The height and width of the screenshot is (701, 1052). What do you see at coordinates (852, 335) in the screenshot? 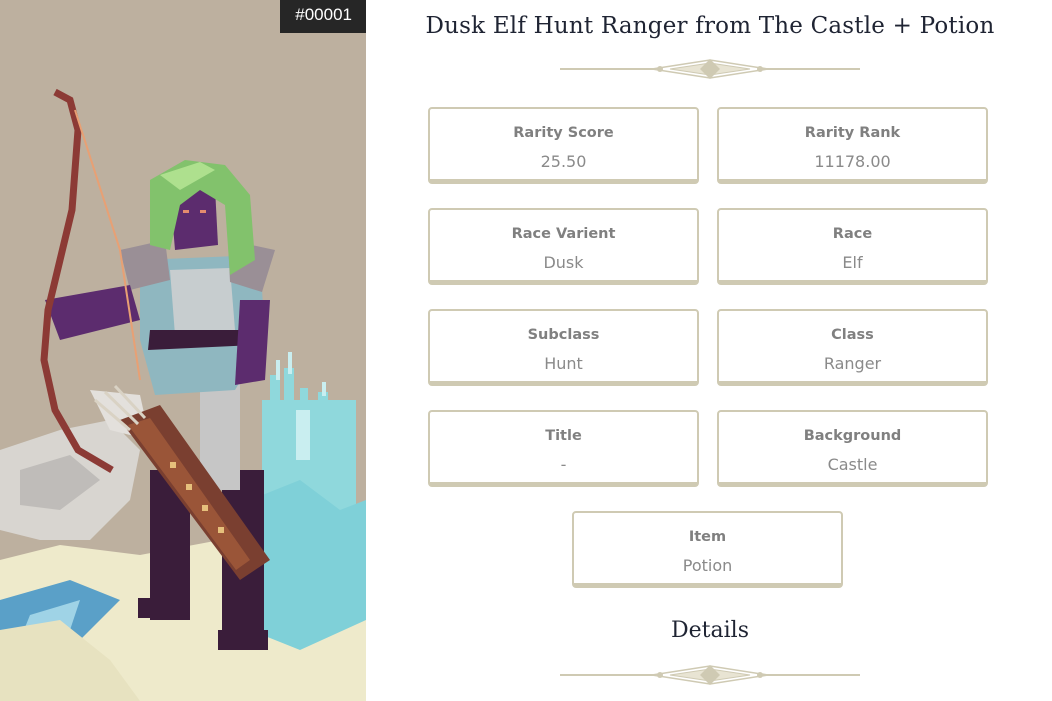
I see `class-label: Class` at bounding box center [852, 335].